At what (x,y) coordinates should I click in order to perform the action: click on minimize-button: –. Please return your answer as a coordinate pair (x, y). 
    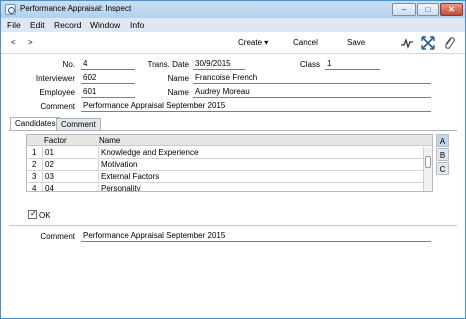
    Looking at the image, I should click on (404, 9).